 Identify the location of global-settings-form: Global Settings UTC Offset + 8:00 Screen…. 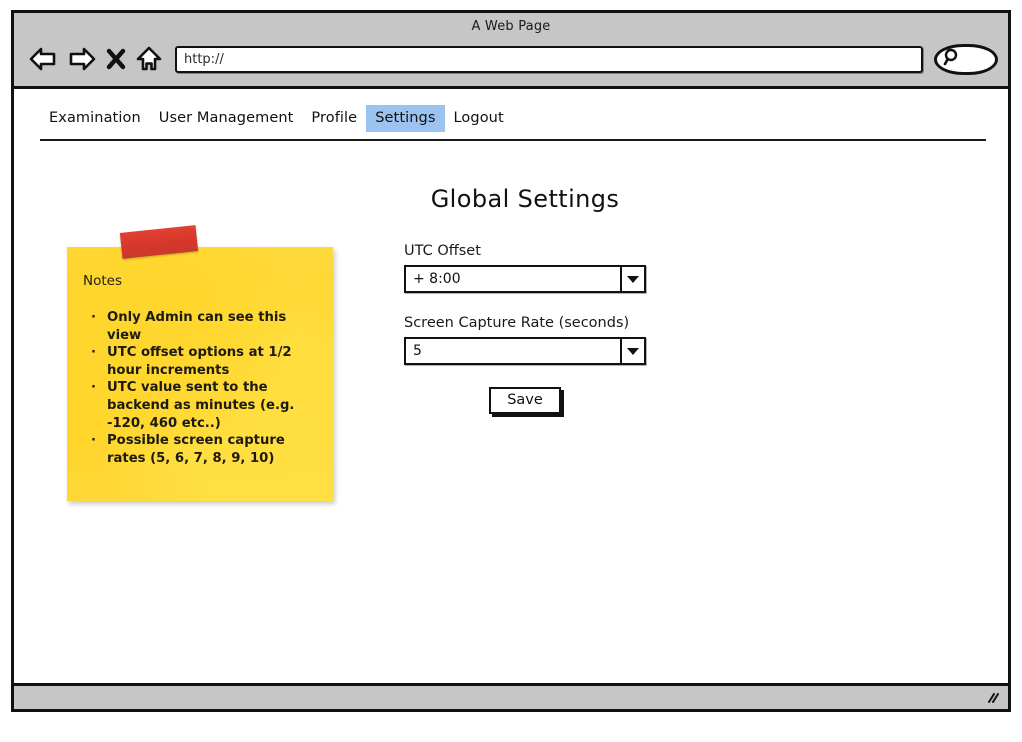
(554, 299).